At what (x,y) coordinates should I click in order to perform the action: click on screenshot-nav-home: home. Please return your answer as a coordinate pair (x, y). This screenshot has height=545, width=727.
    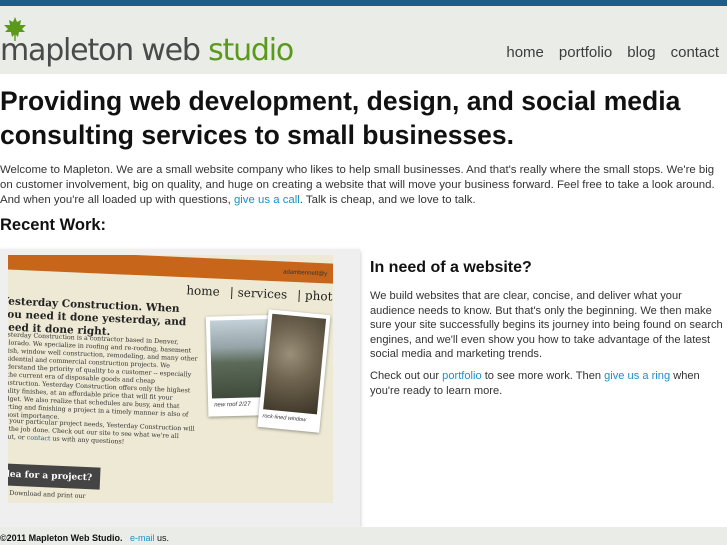
    Looking at the image, I should click on (203, 291).